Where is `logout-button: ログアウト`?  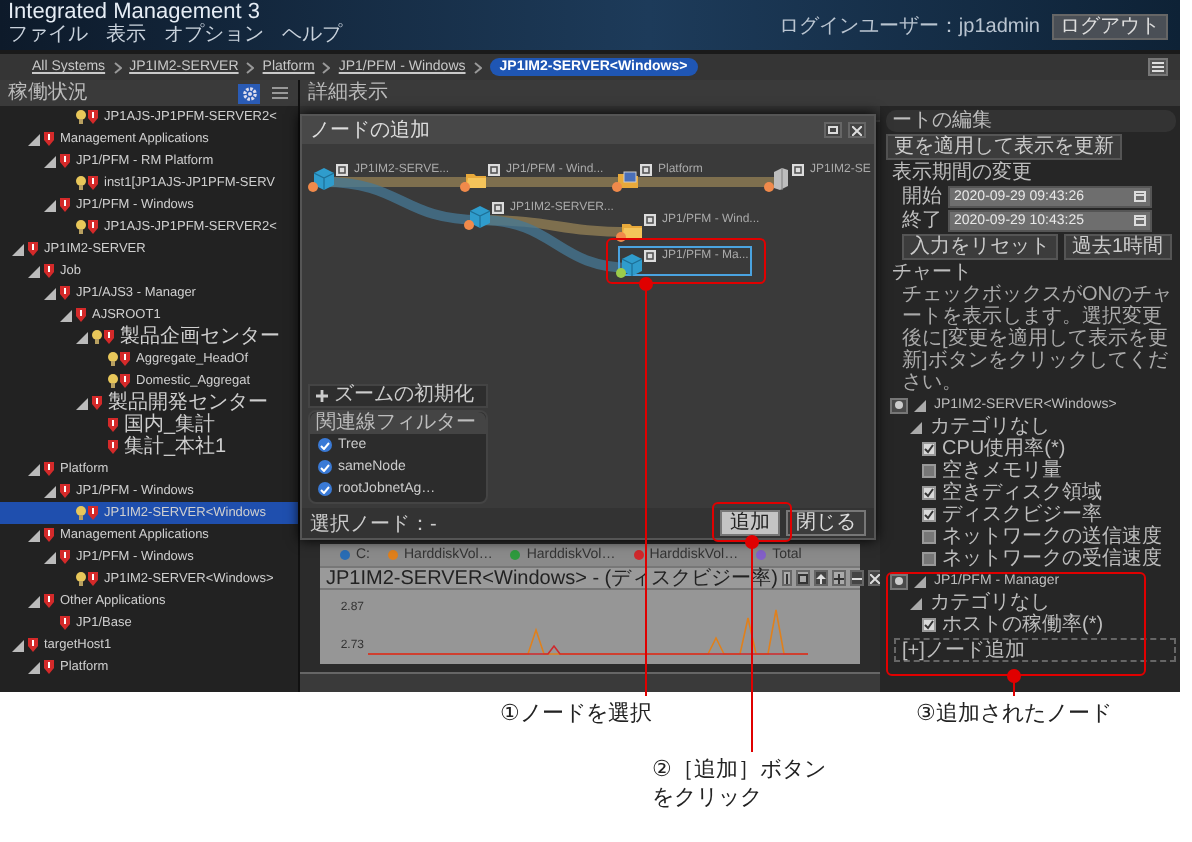
logout-button: ログアウト is located at coordinates (1110, 26).